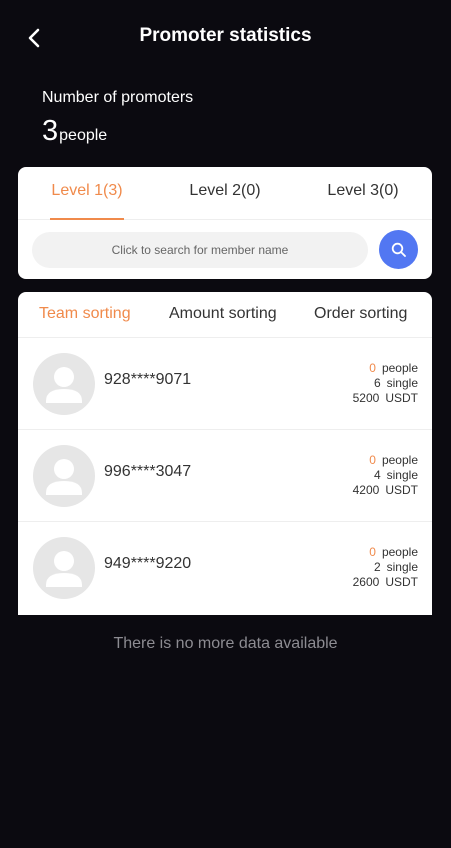 The height and width of the screenshot is (848, 451). What do you see at coordinates (148, 379) in the screenshot?
I see `member-id: 928****9071` at bounding box center [148, 379].